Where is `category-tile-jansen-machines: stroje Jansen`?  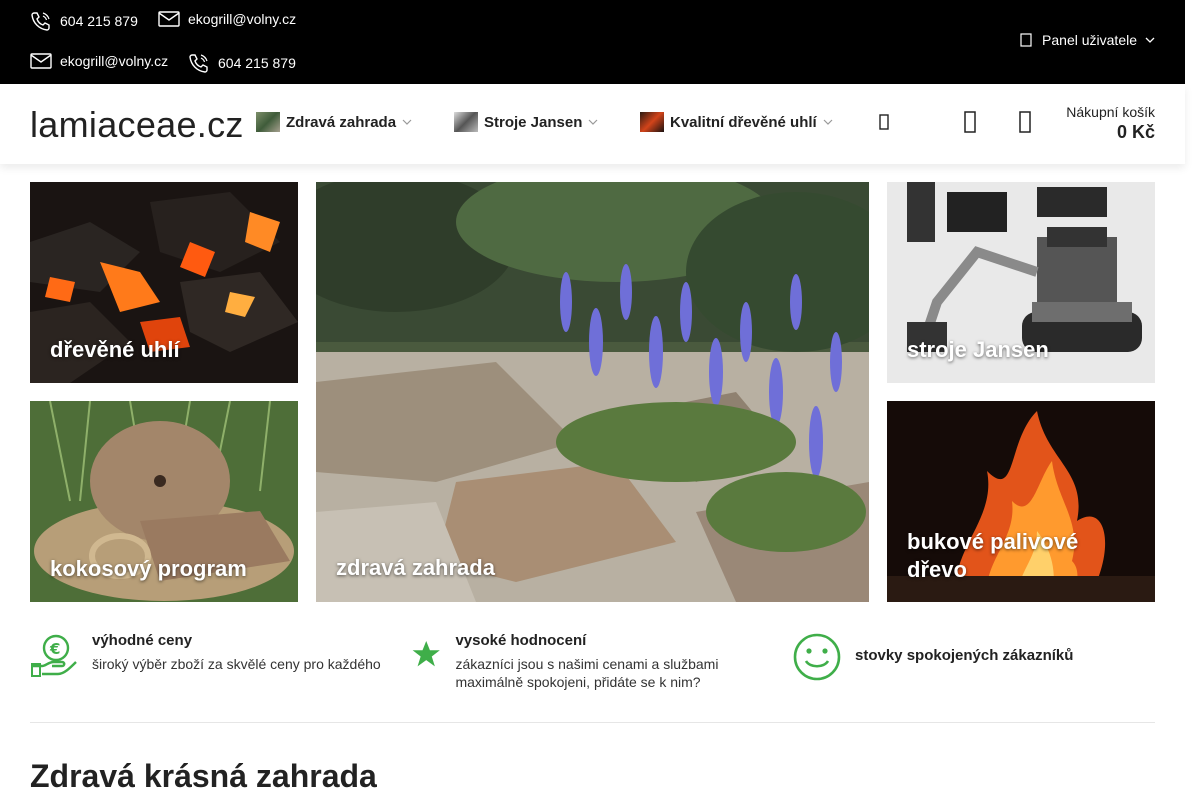 category-tile-jansen-machines: stroje Jansen is located at coordinates (1021, 282).